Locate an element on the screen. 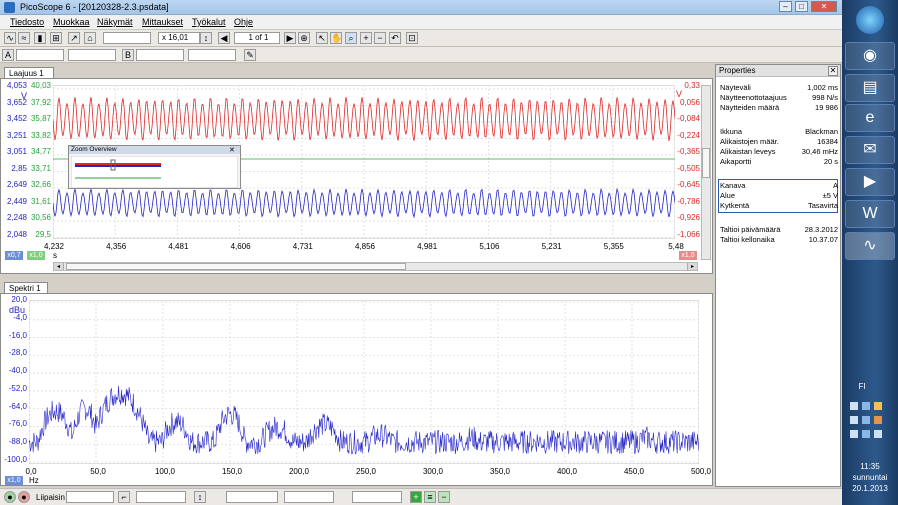  property-key: Näytteiden määrä is located at coordinates (750, 107).